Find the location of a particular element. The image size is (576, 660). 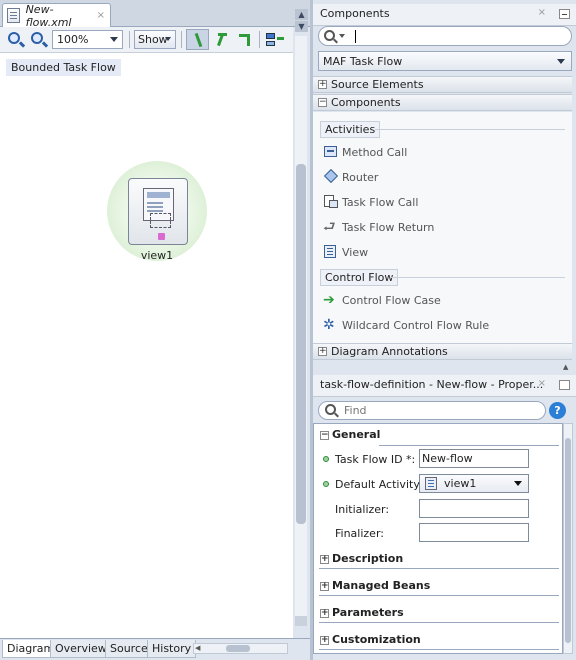

component-label: View is located at coordinates (355, 252).